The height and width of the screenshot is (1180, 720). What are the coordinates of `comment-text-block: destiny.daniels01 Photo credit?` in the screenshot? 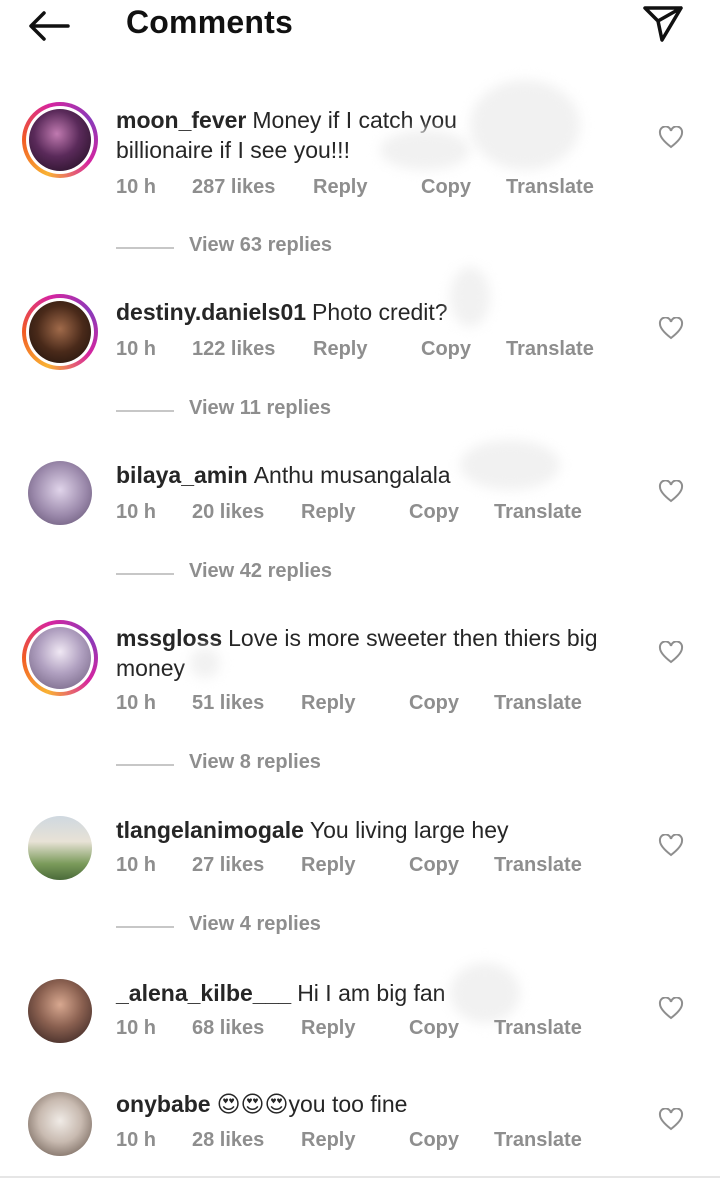 It's located at (376, 312).